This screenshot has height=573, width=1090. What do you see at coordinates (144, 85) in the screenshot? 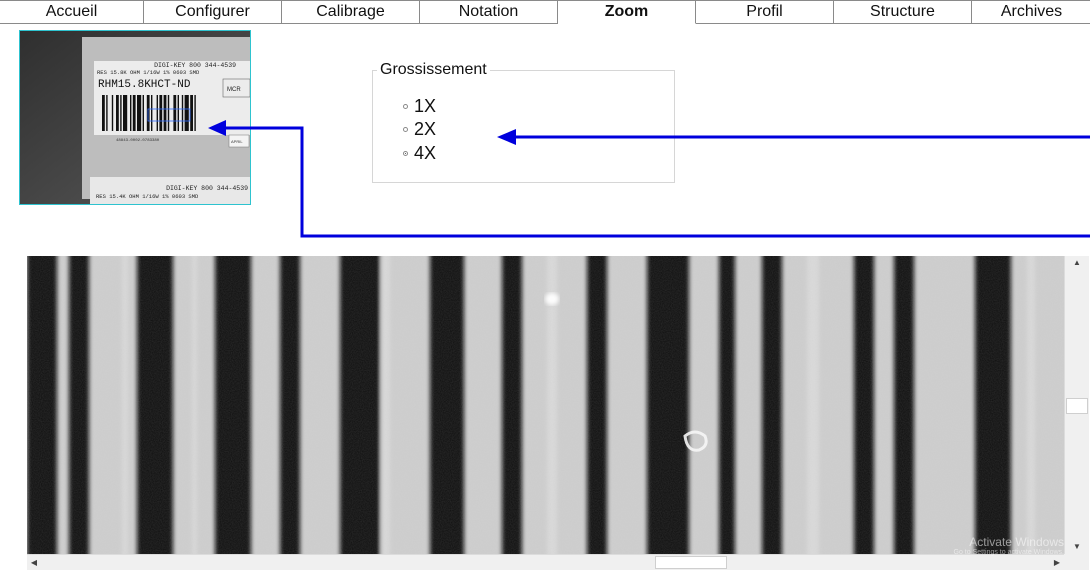
I see `thumb-part-number: RHM15.8KHCT-ND` at bounding box center [144, 85].